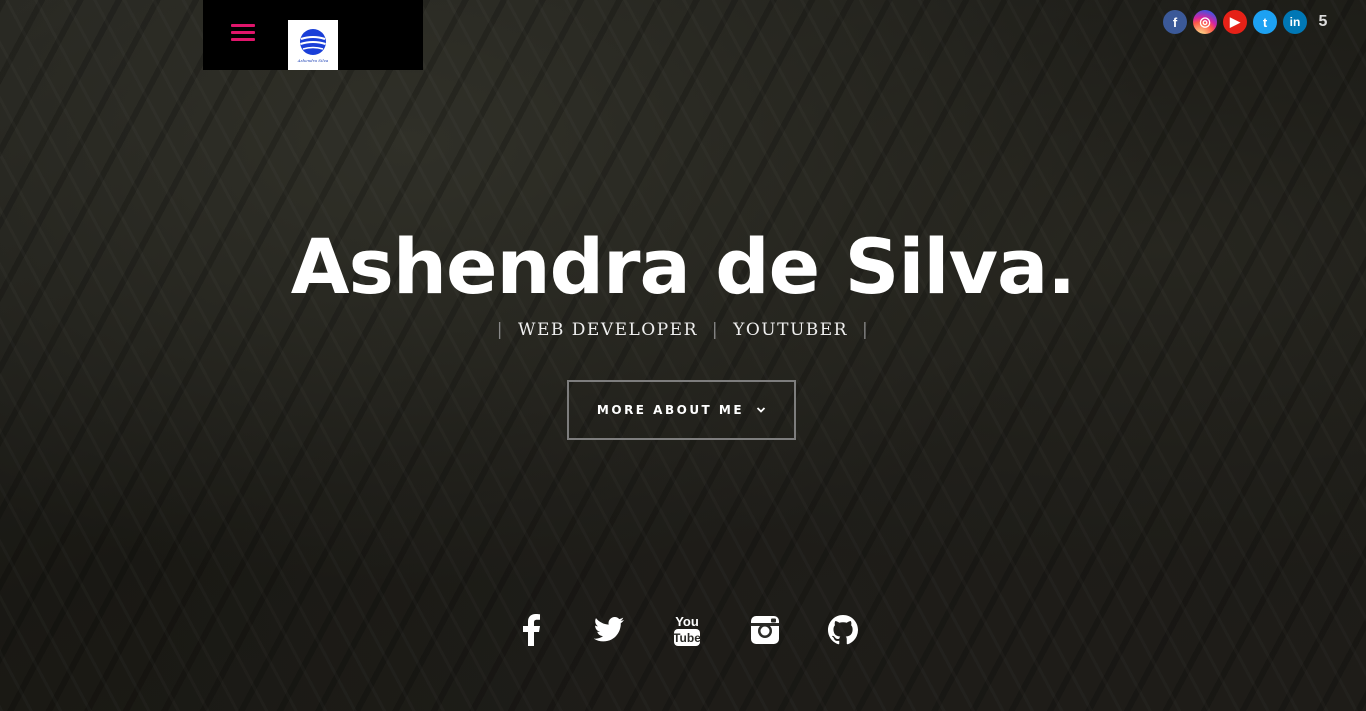  What do you see at coordinates (608, 330) in the screenshot?
I see `role-web-developer: WEB DEVELOPER` at bounding box center [608, 330].